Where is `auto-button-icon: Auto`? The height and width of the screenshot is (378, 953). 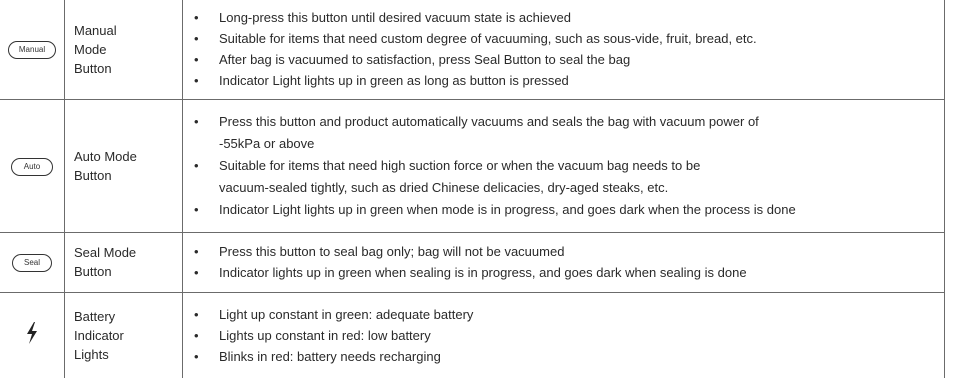 auto-button-icon: Auto is located at coordinates (32, 166).